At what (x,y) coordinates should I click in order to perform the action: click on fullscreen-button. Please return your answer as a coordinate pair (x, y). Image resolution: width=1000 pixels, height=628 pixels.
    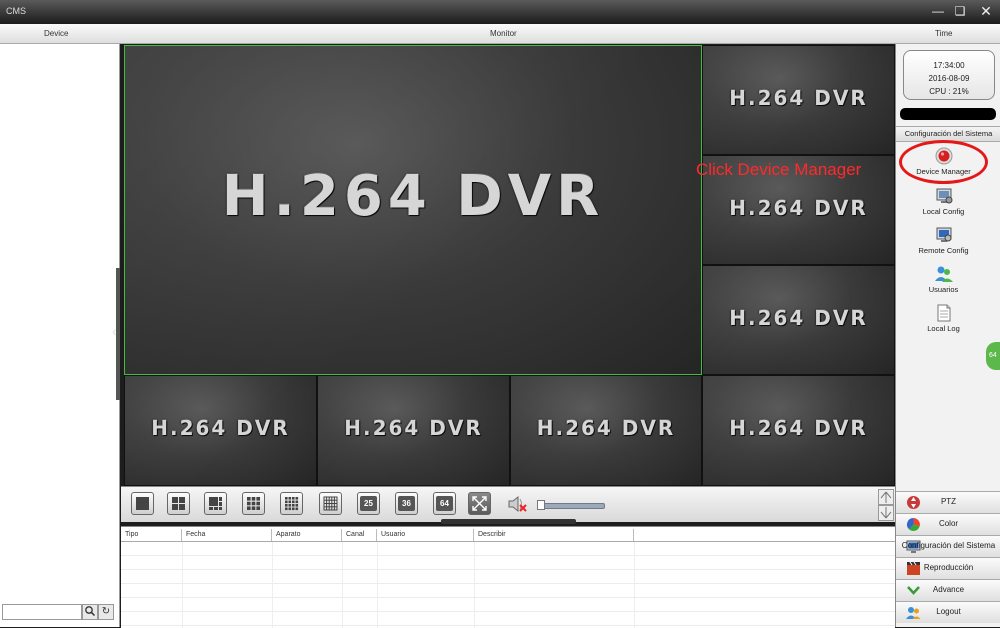
    Looking at the image, I should click on (479, 503).